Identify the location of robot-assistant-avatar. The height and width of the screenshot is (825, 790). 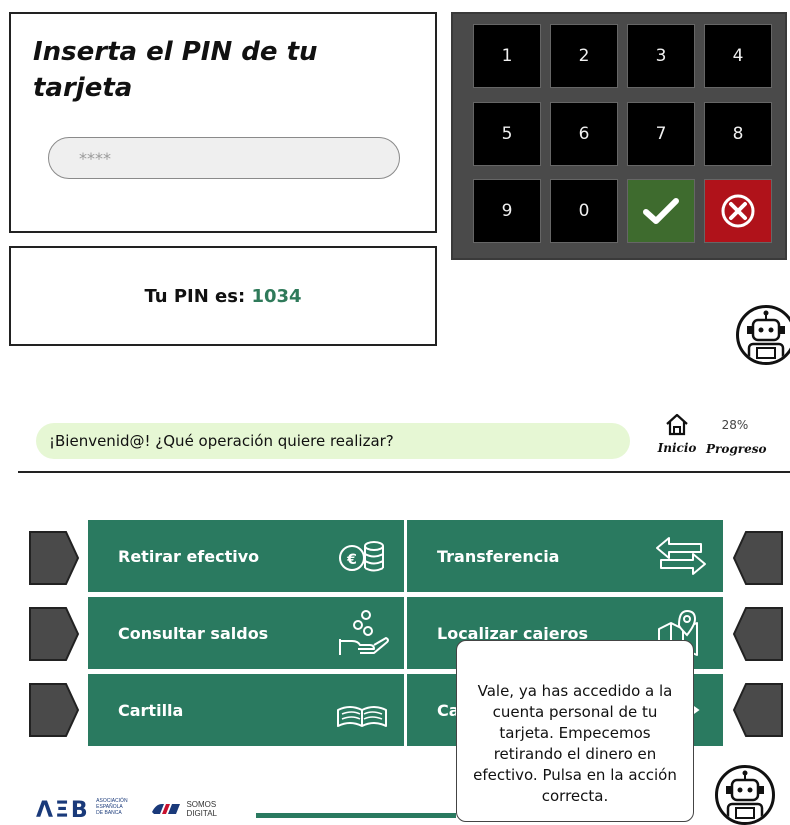
(763, 335).